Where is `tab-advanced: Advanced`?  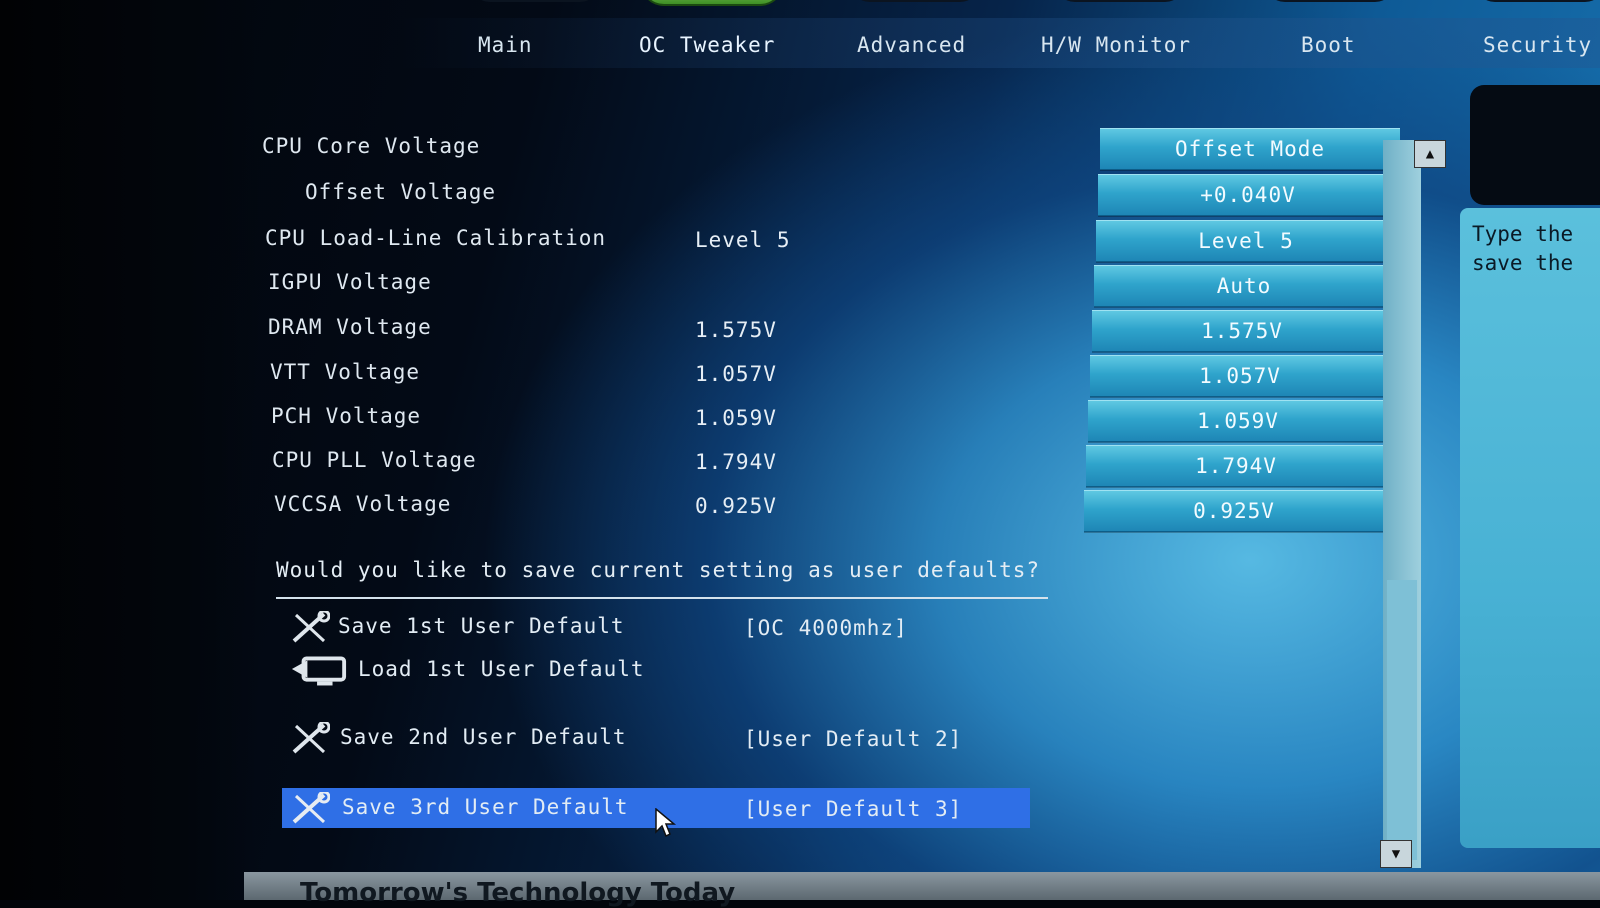
tab-advanced: Advanced is located at coordinates (911, 45).